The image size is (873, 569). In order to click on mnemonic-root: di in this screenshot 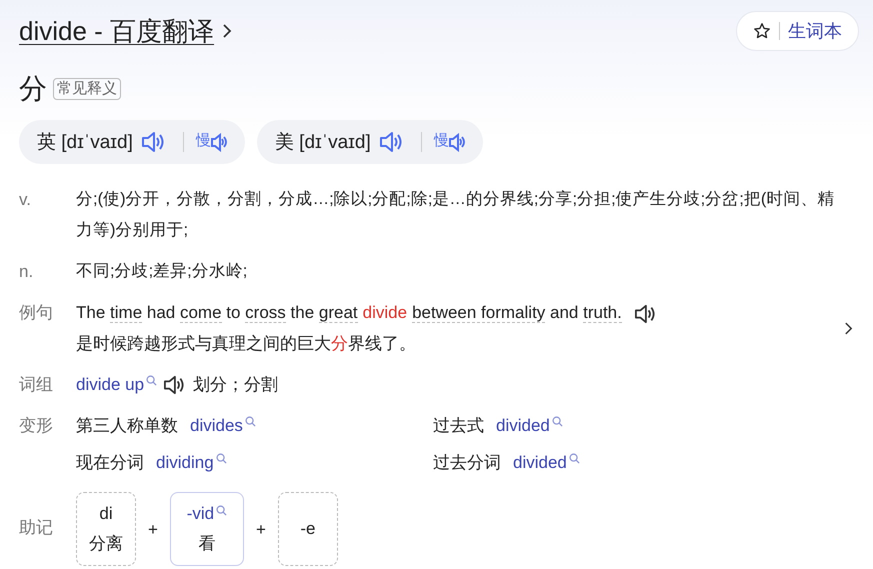, I will do `click(106, 514)`.